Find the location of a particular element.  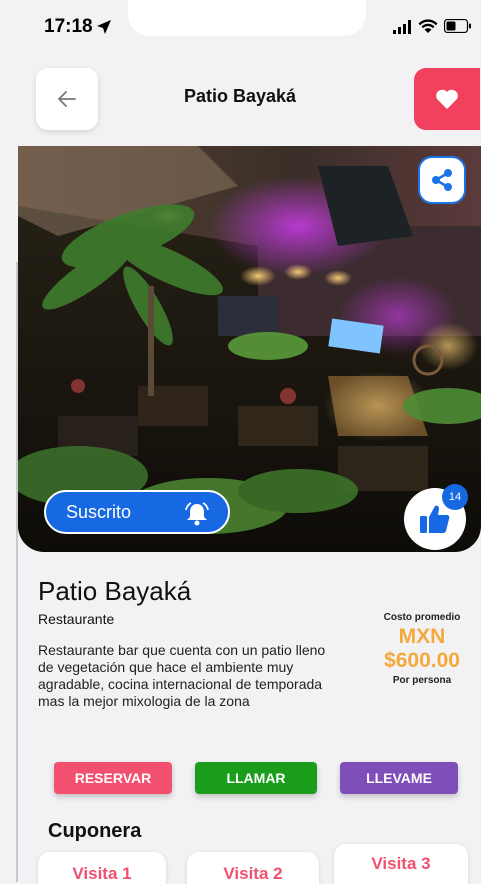

coupon-visit-1: Visita 1 is located at coordinates (102, 868).